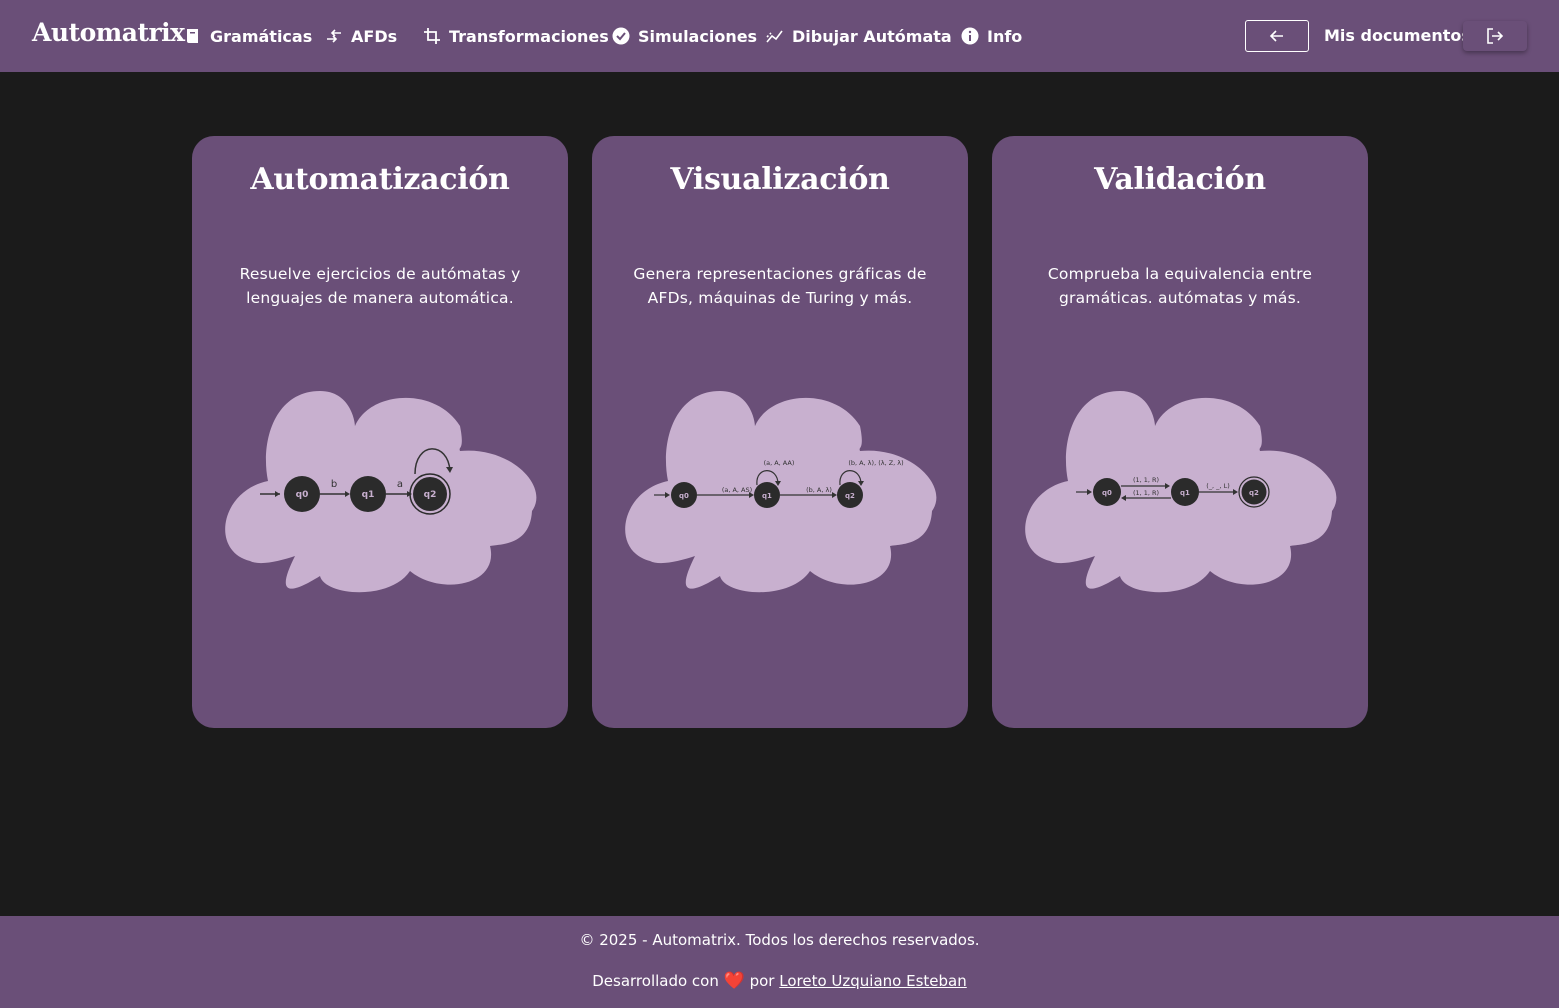 The height and width of the screenshot is (1008, 1559). I want to click on book-icon, so click(192, 36).